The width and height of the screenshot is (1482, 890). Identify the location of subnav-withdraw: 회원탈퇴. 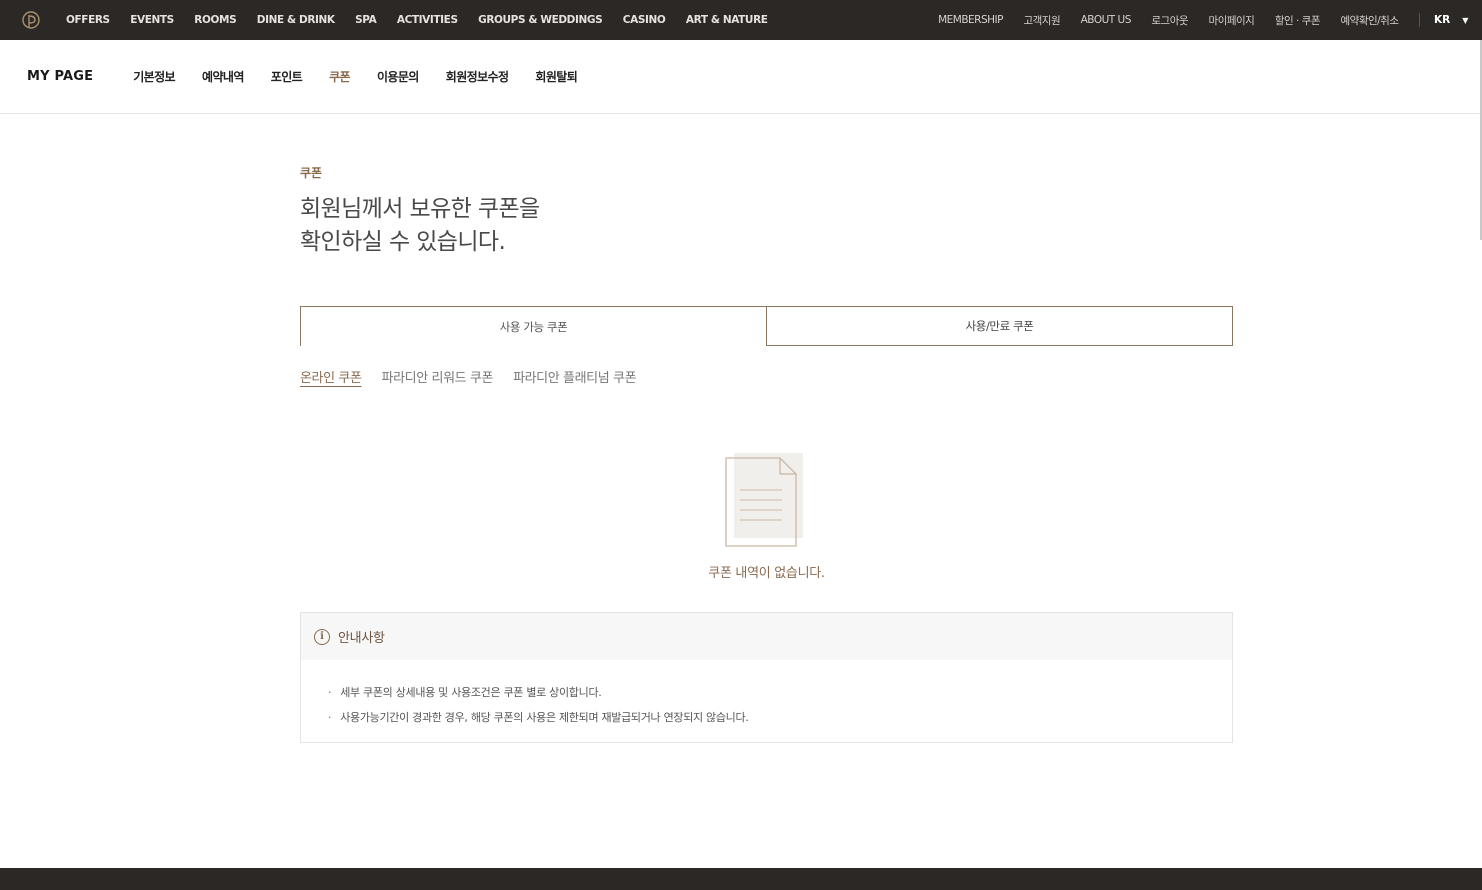
(556, 76).